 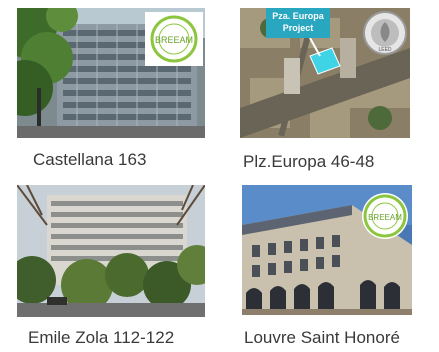 I want to click on property-name-plz-europa: Plz.Europa 46-48, so click(x=308, y=162).